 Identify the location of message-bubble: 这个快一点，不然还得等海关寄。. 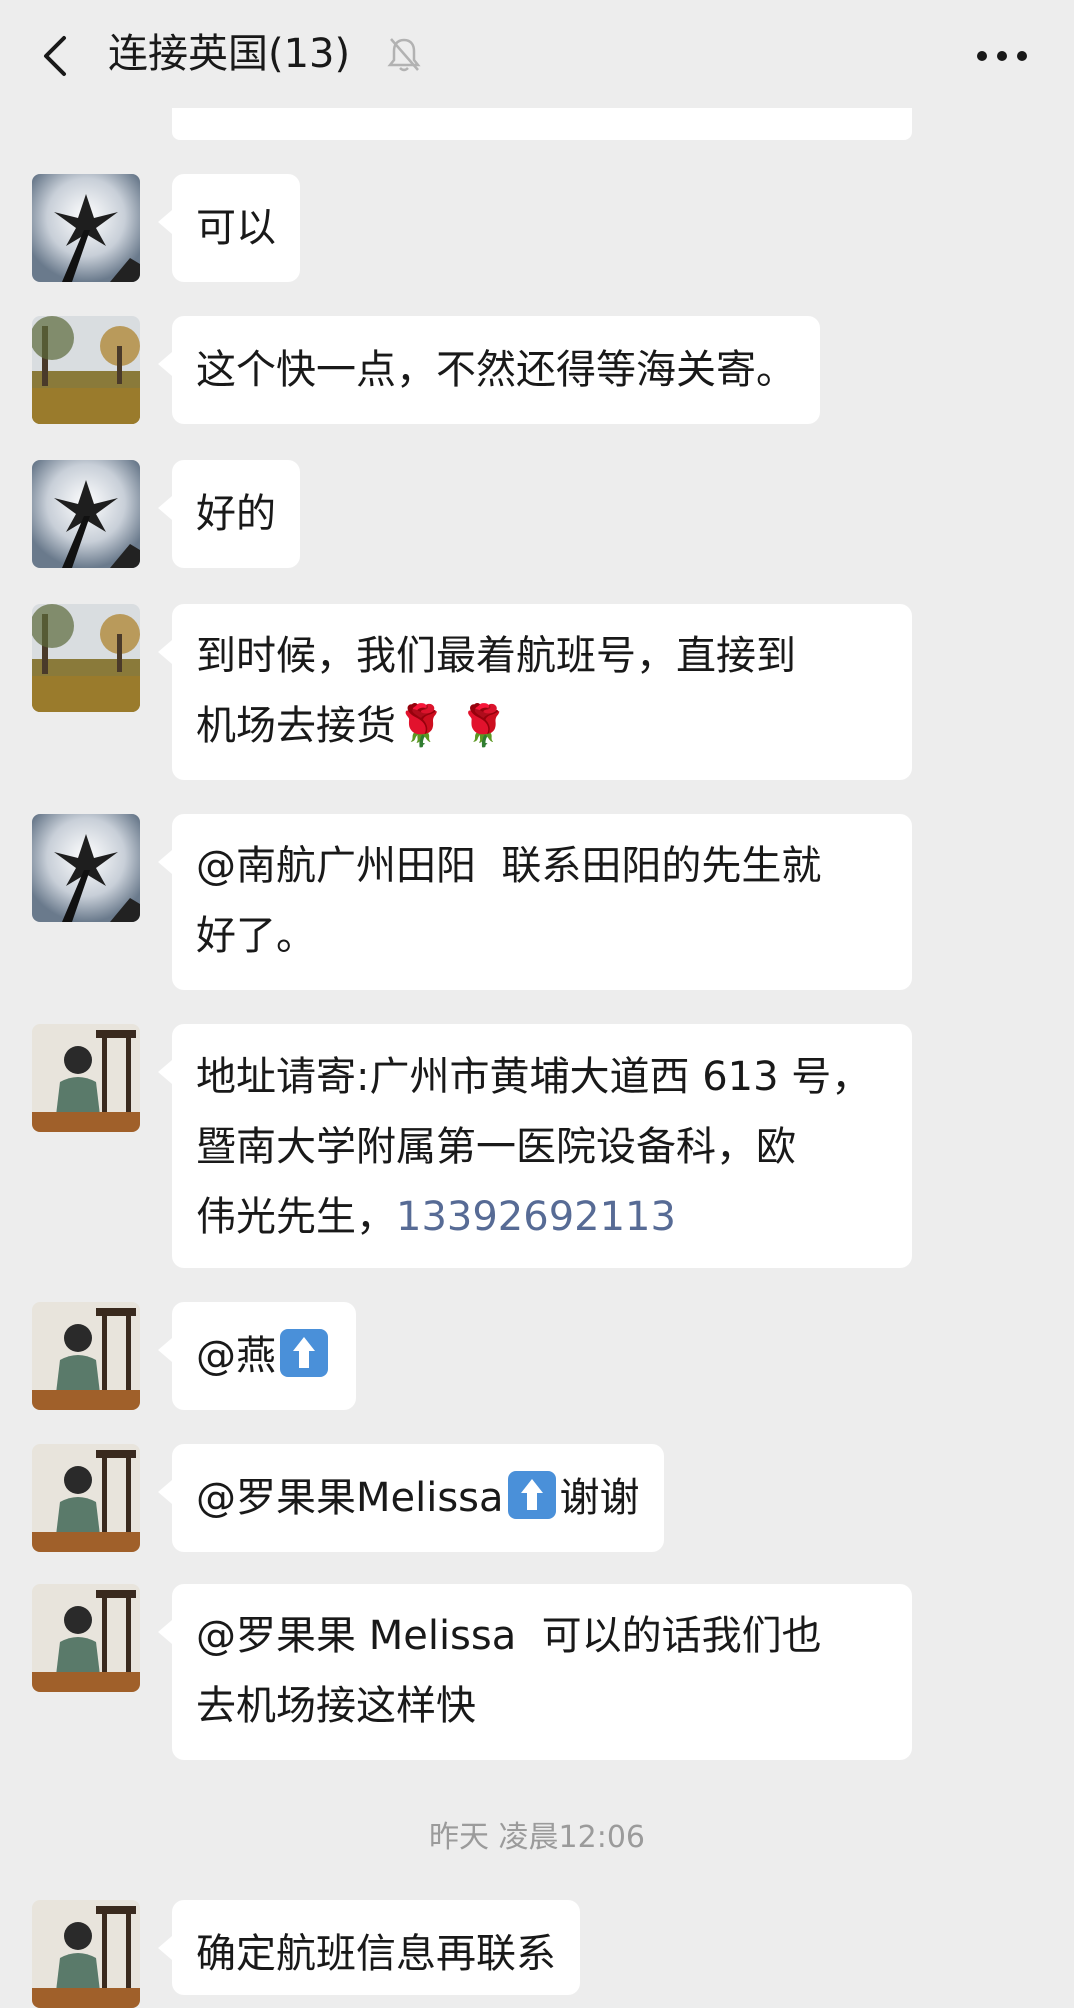
(489, 370).